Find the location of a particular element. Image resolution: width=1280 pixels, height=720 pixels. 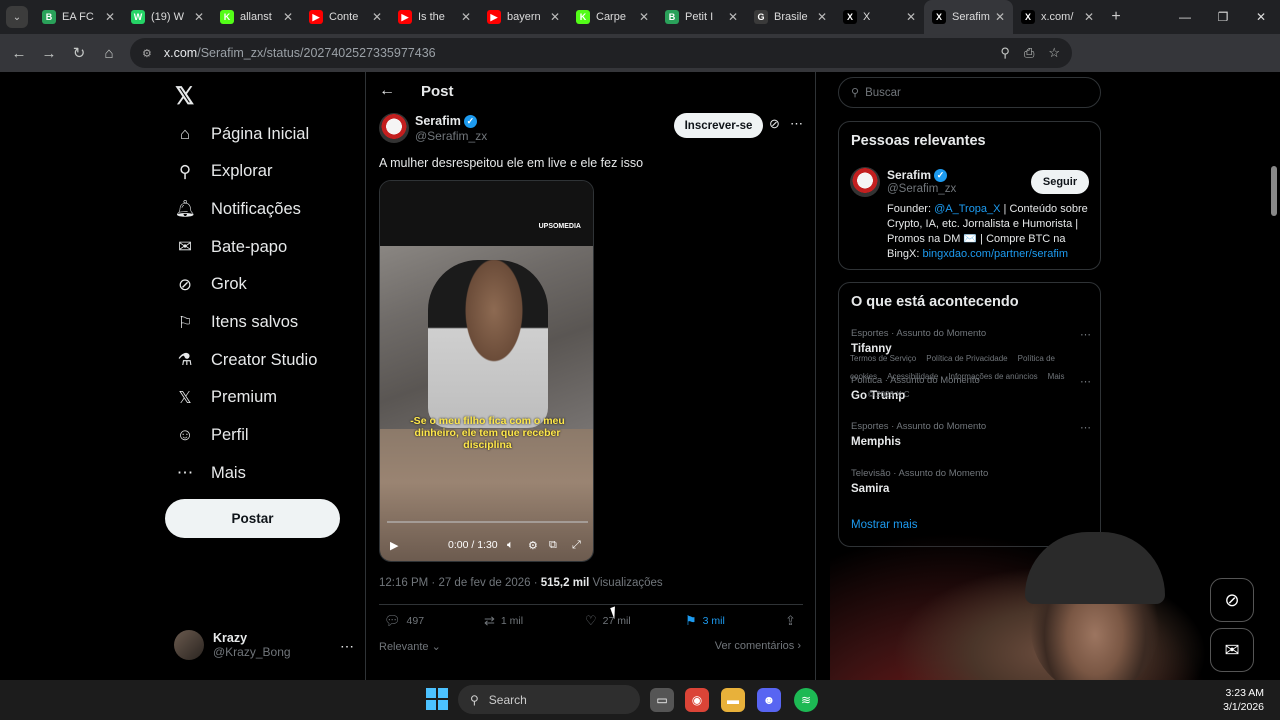

nav-item-perfil: ☺ Perfil is located at coordinates (212, 436).